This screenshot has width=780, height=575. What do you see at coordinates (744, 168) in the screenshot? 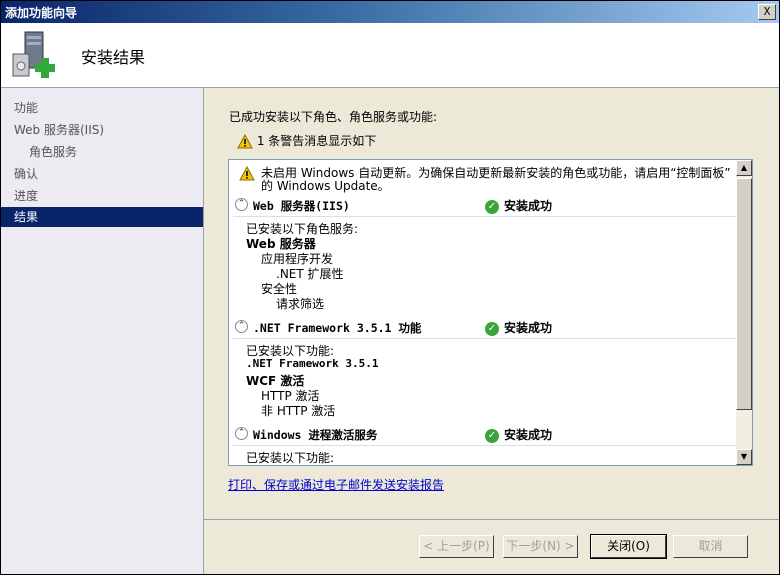
I see `scroll-up-button: ▲` at bounding box center [744, 168].